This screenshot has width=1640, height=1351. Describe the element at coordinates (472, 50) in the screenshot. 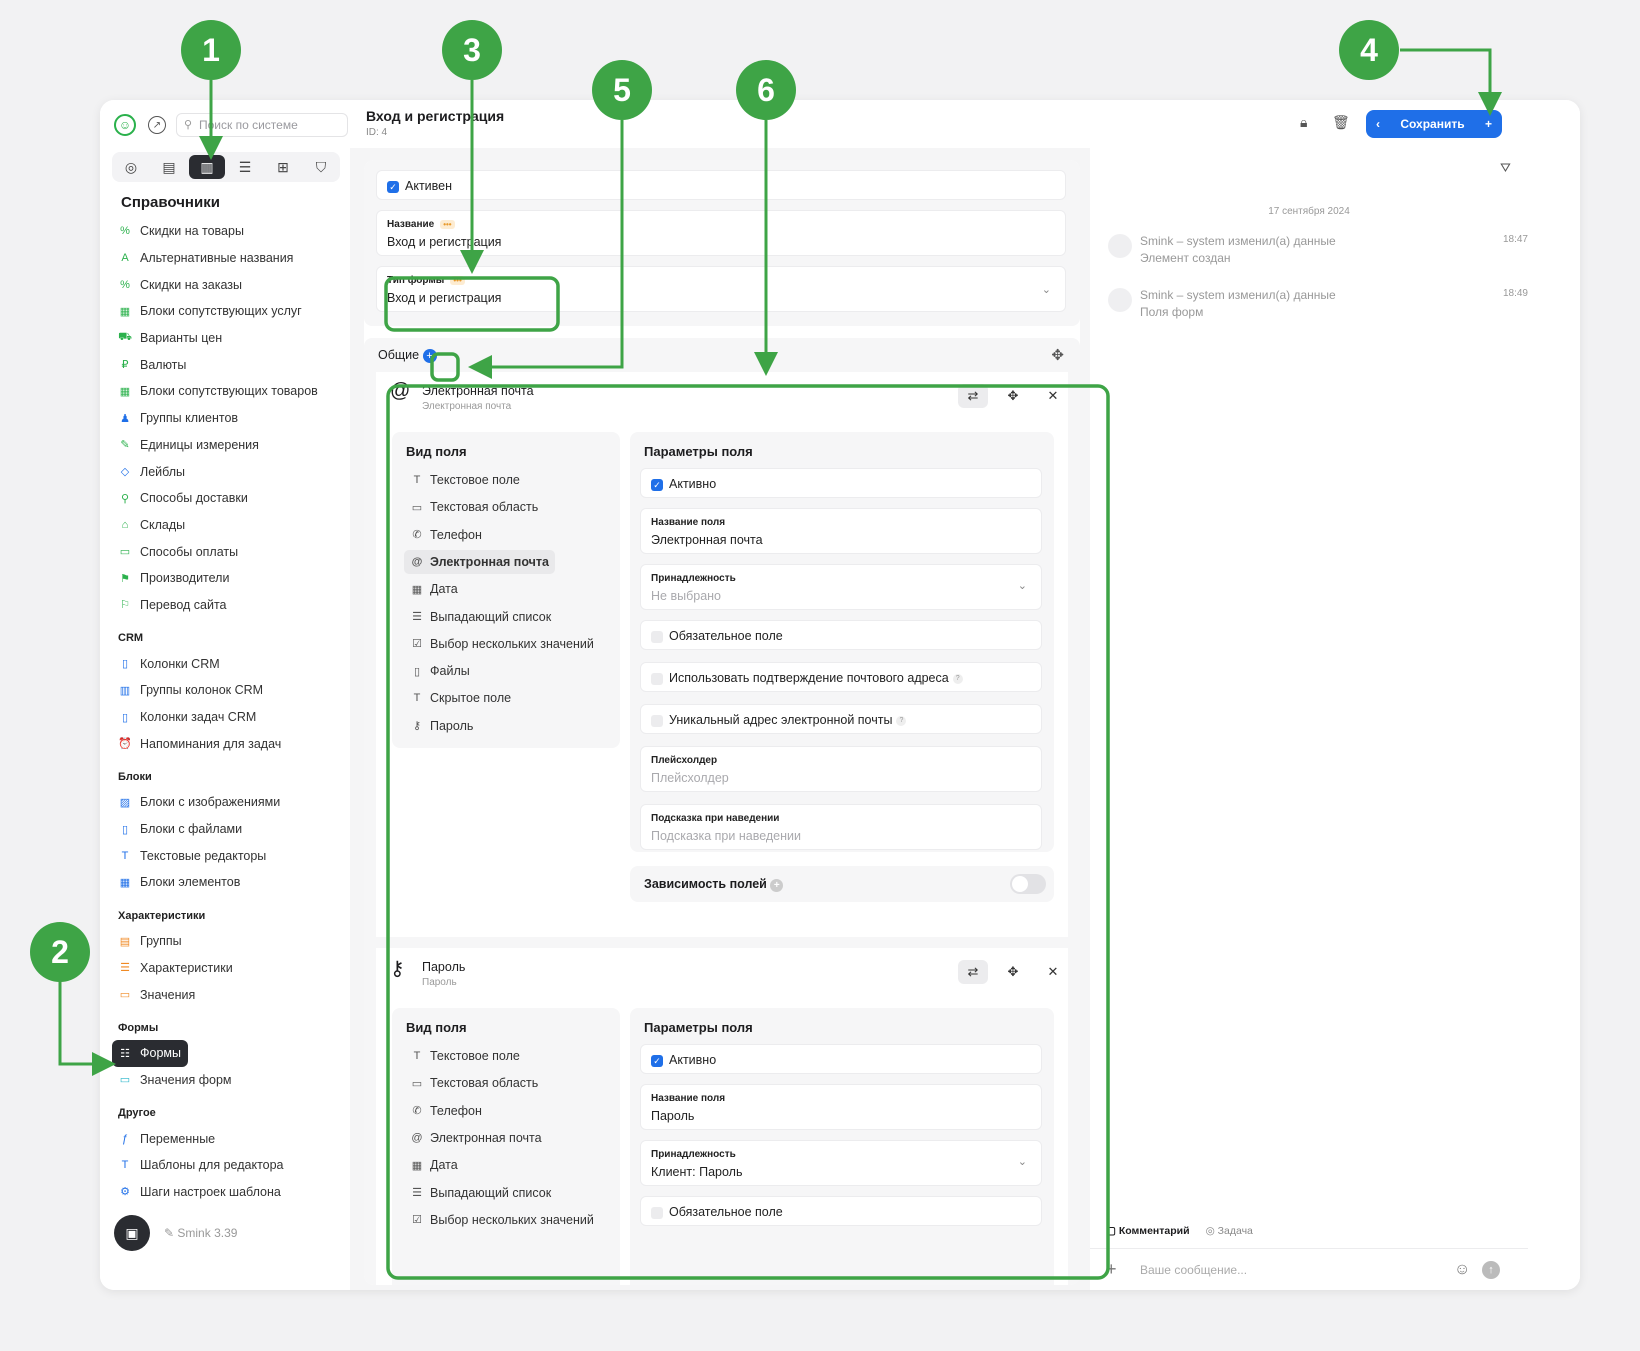

I see `annotation-marker-3: 3` at that location.